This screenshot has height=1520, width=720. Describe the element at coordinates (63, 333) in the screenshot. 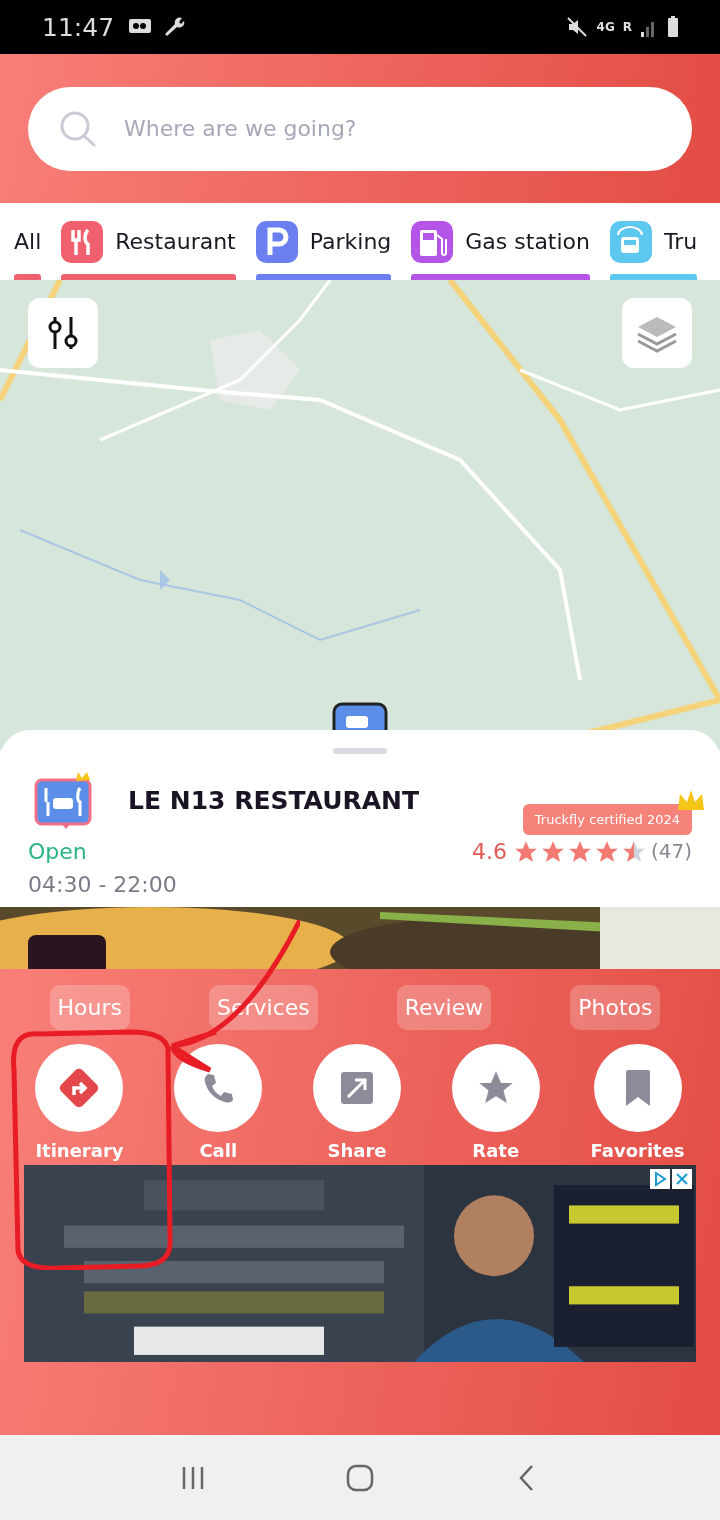

I see `filter-button` at that location.